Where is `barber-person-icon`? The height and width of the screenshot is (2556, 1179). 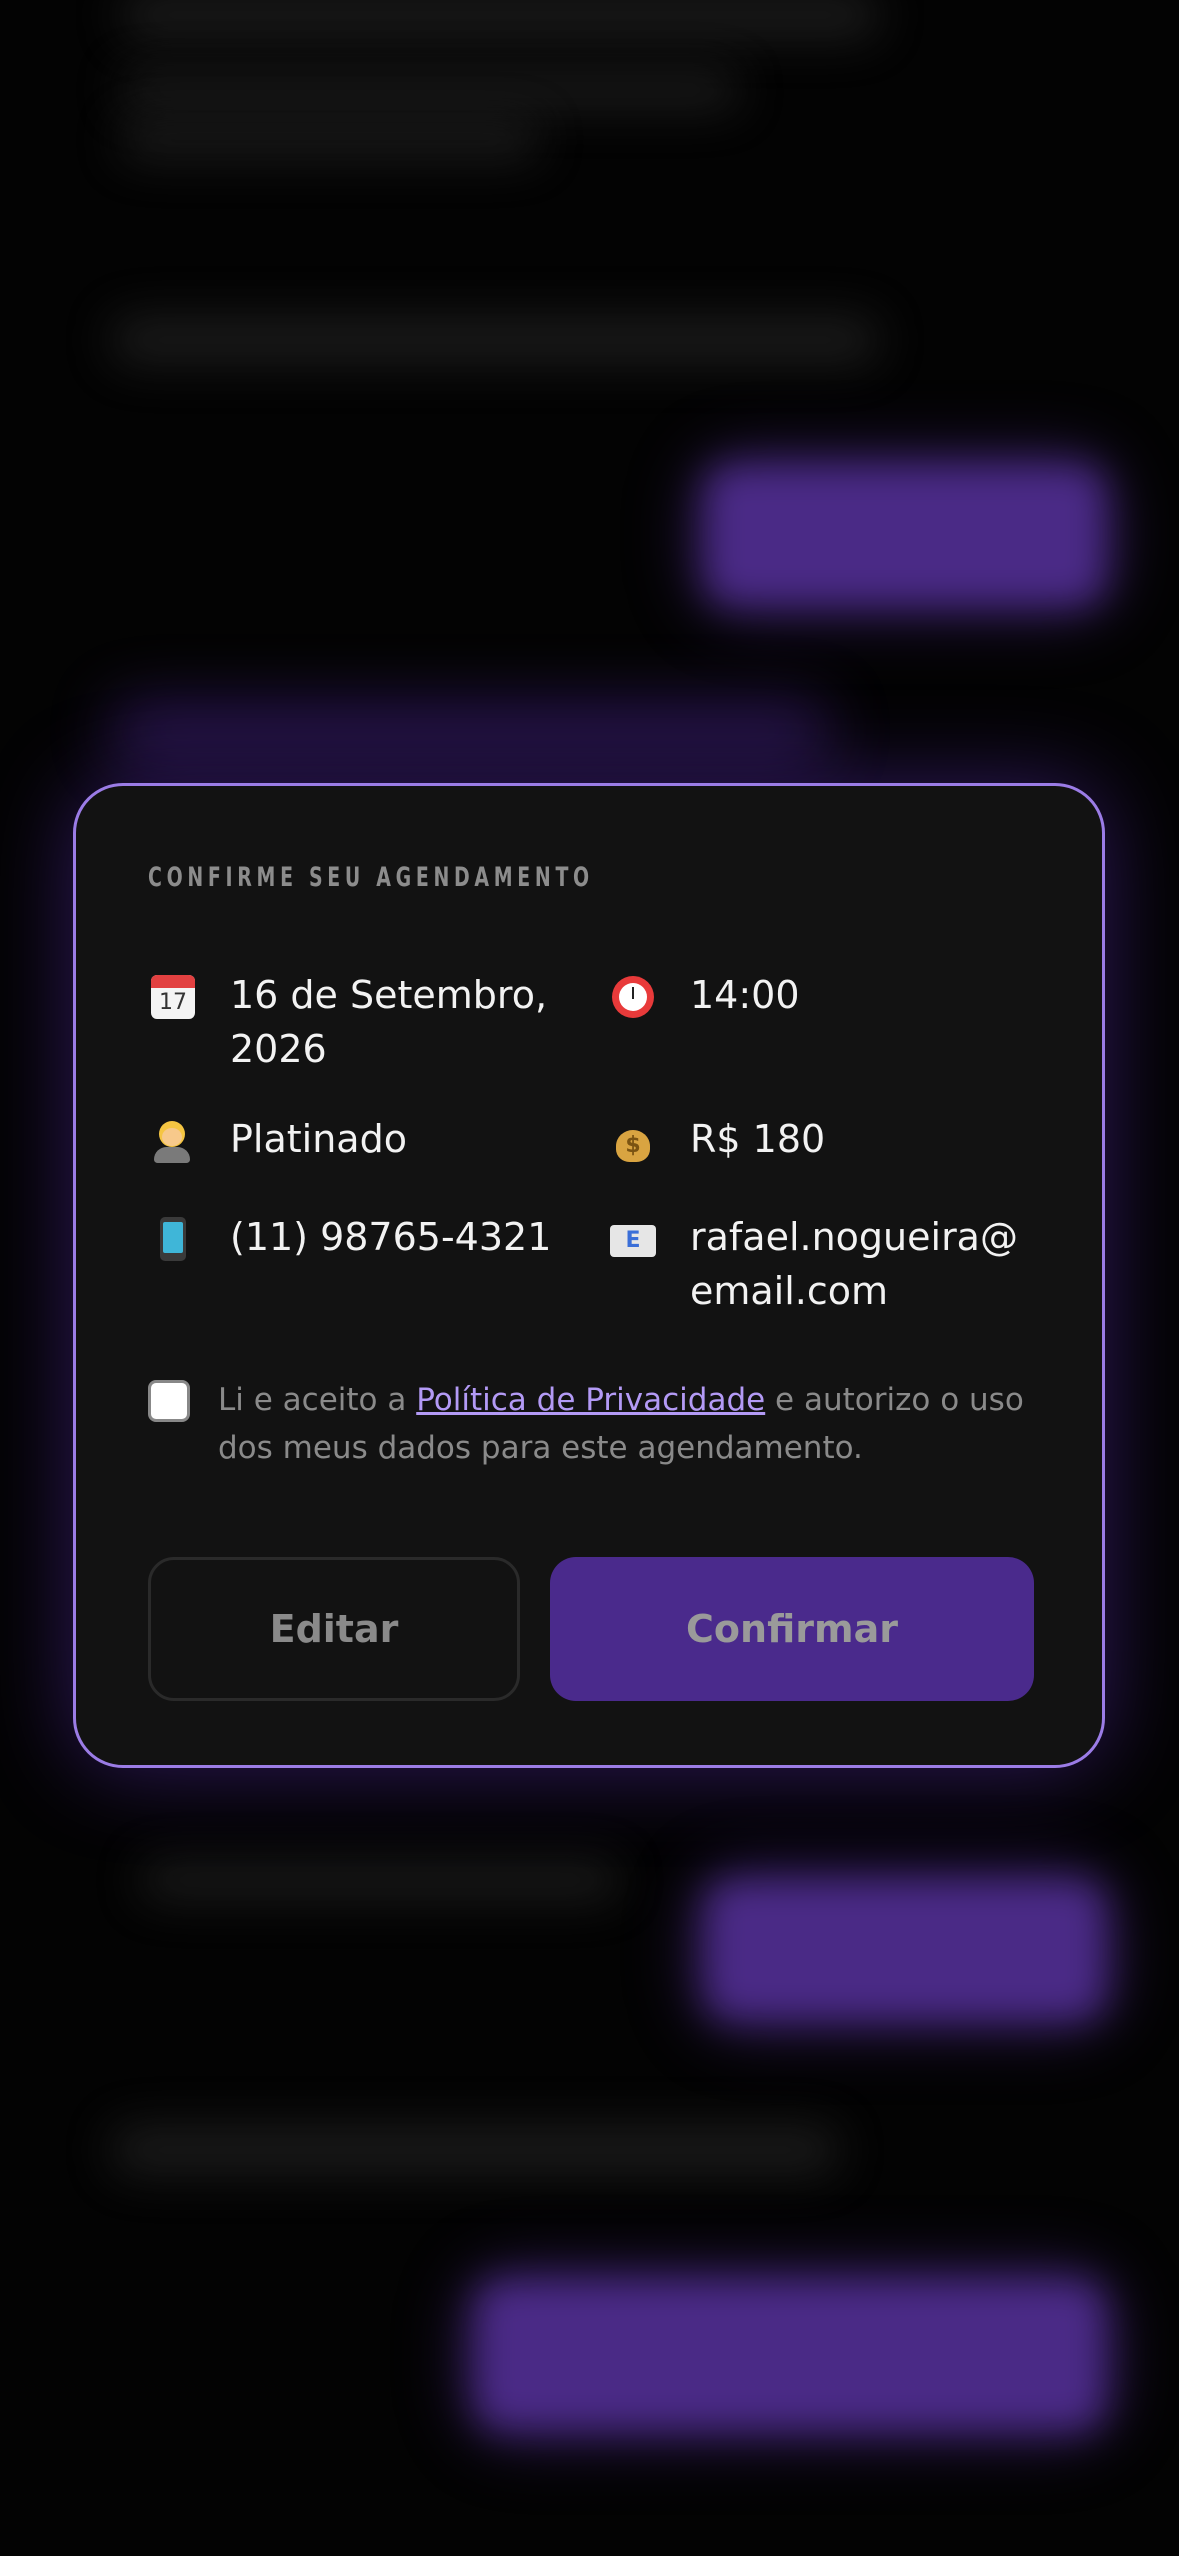
barber-person-icon is located at coordinates (173, 1141).